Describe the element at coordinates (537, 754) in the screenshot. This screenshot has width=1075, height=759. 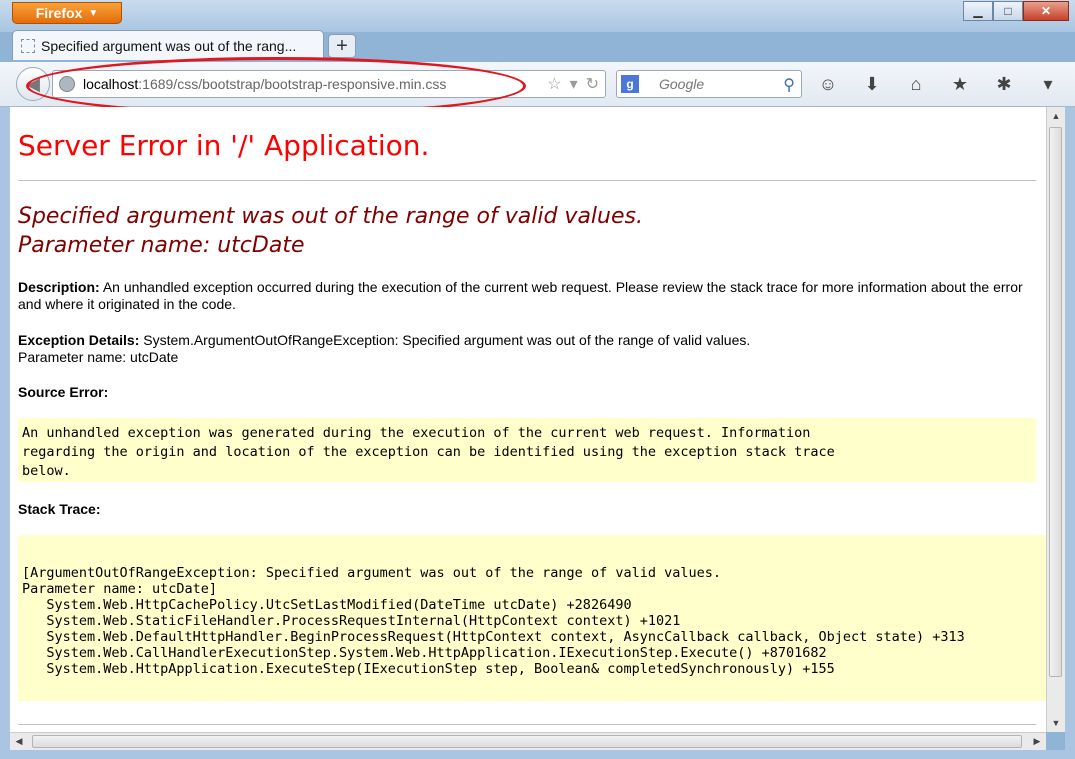
I see `window-frame-bottom` at that location.